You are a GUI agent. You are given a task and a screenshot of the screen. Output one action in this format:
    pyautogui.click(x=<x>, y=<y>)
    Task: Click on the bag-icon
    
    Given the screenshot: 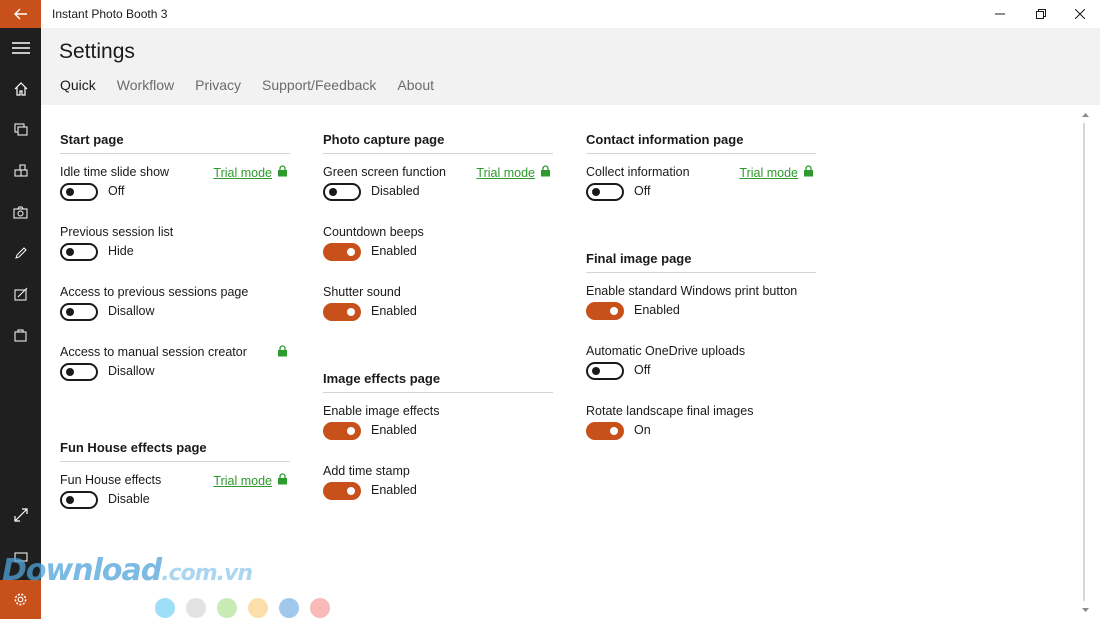 What is the action you would take?
    pyautogui.click(x=20, y=335)
    